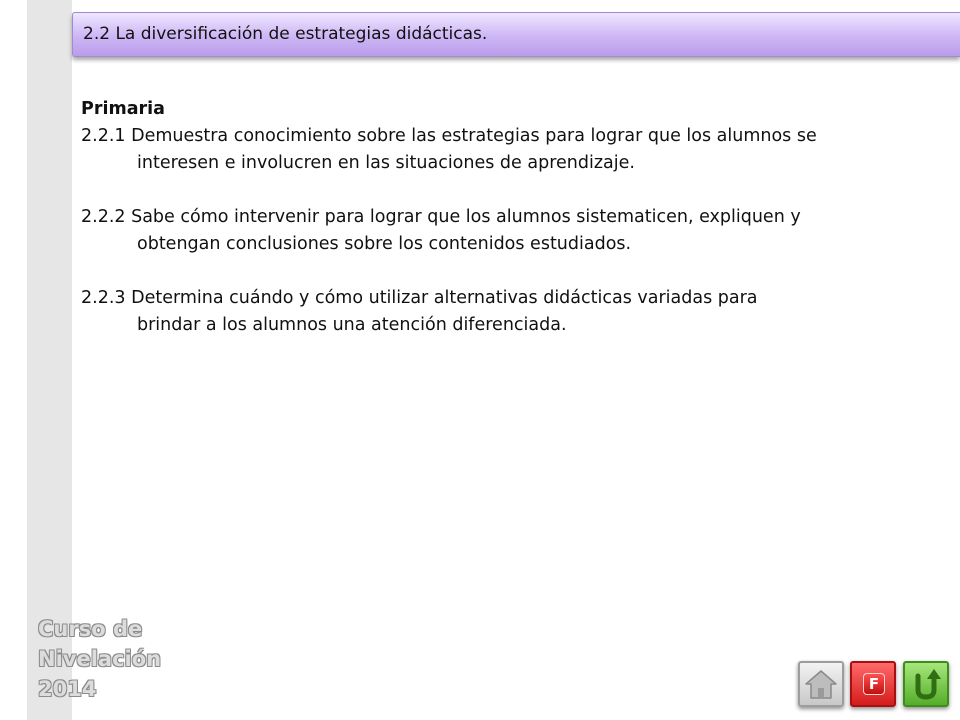 The height and width of the screenshot is (720, 960). I want to click on home-icon, so click(821, 684).